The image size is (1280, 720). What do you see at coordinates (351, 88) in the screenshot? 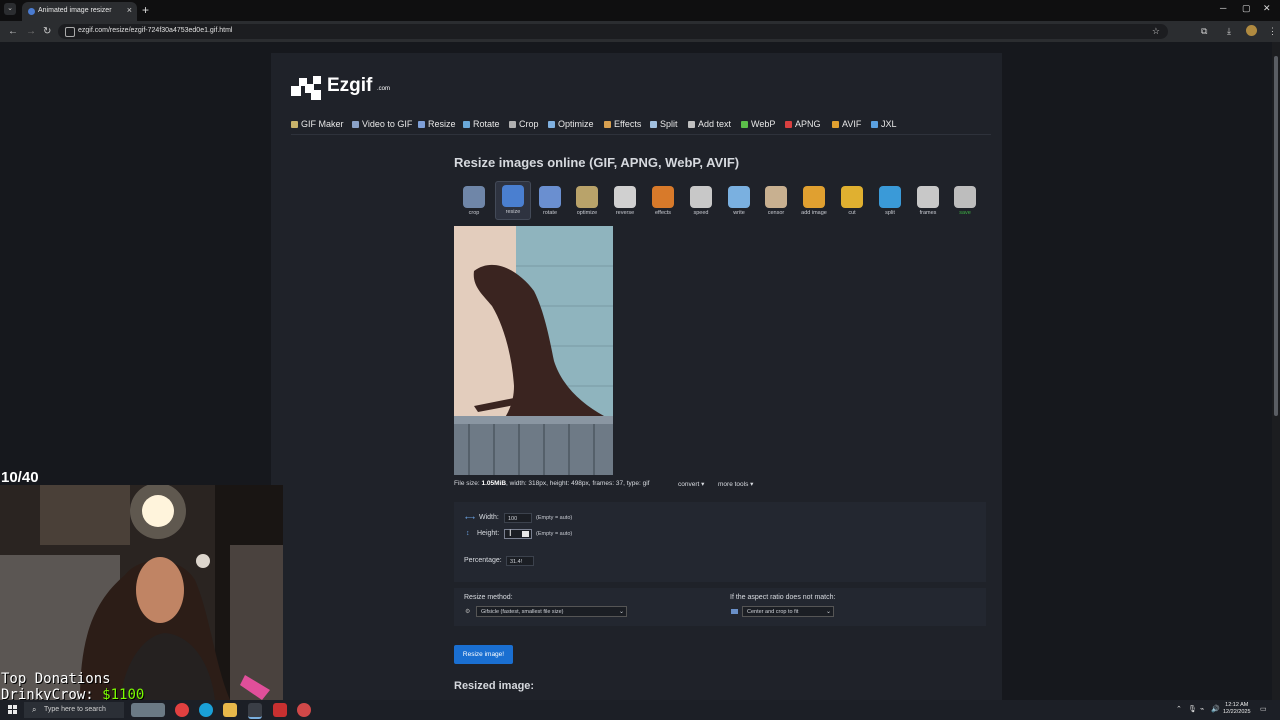
I see `ezgif-logo: Ezgif .com` at bounding box center [351, 88].